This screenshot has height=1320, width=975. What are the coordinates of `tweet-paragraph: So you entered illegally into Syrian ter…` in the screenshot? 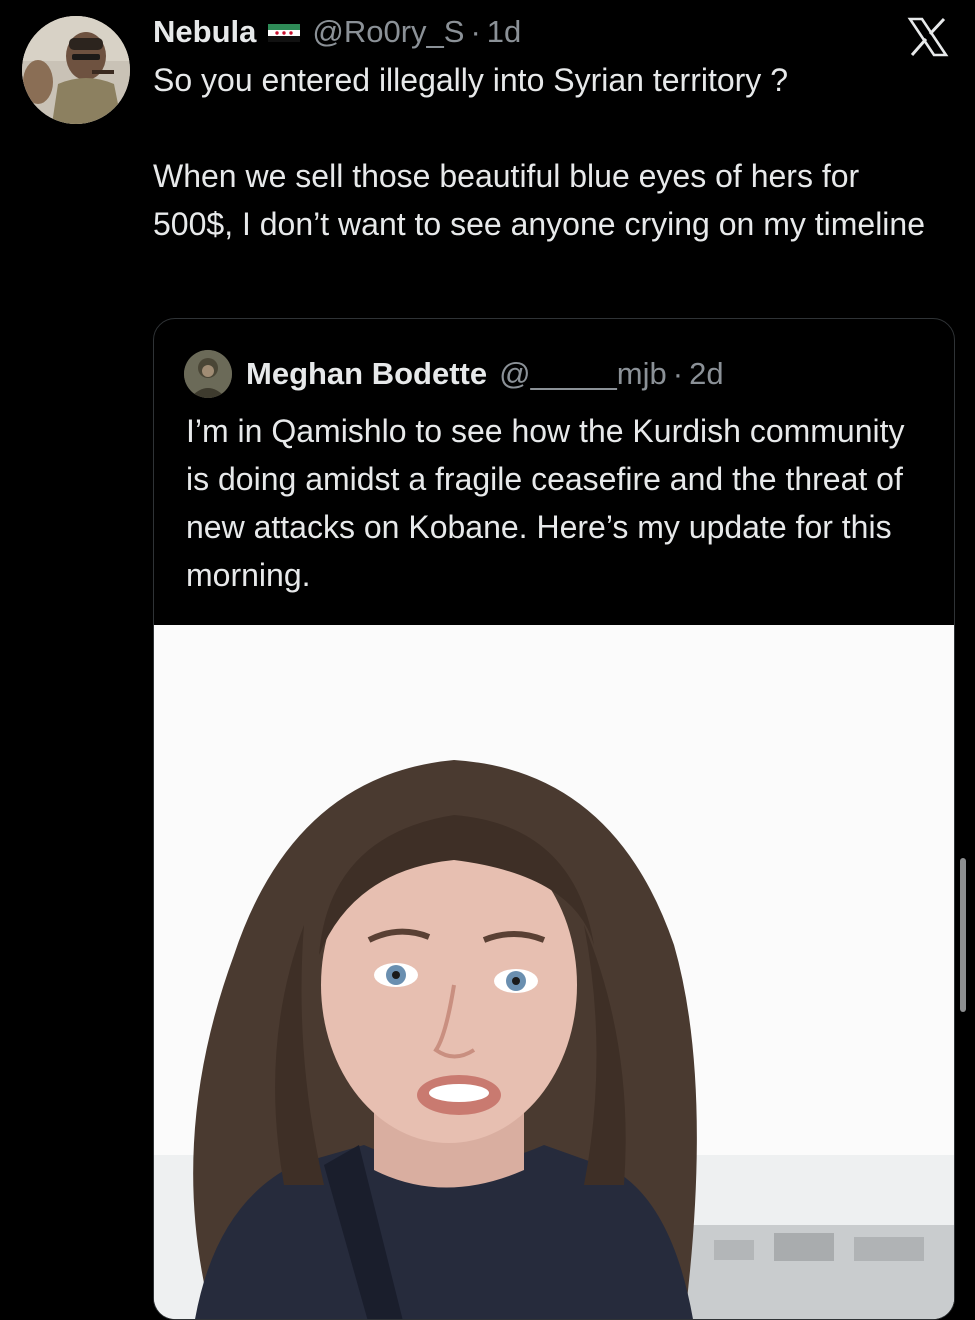 It's located at (470, 80).